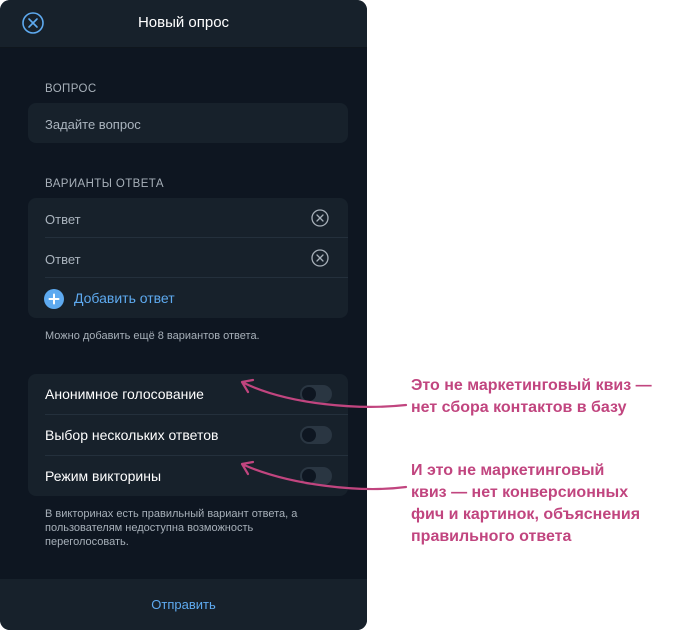 The width and height of the screenshot is (673, 630). What do you see at coordinates (520, 492) in the screenshot?
I see `annotation-line: квиз — нет конверсионных` at bounding box center [520, 492].